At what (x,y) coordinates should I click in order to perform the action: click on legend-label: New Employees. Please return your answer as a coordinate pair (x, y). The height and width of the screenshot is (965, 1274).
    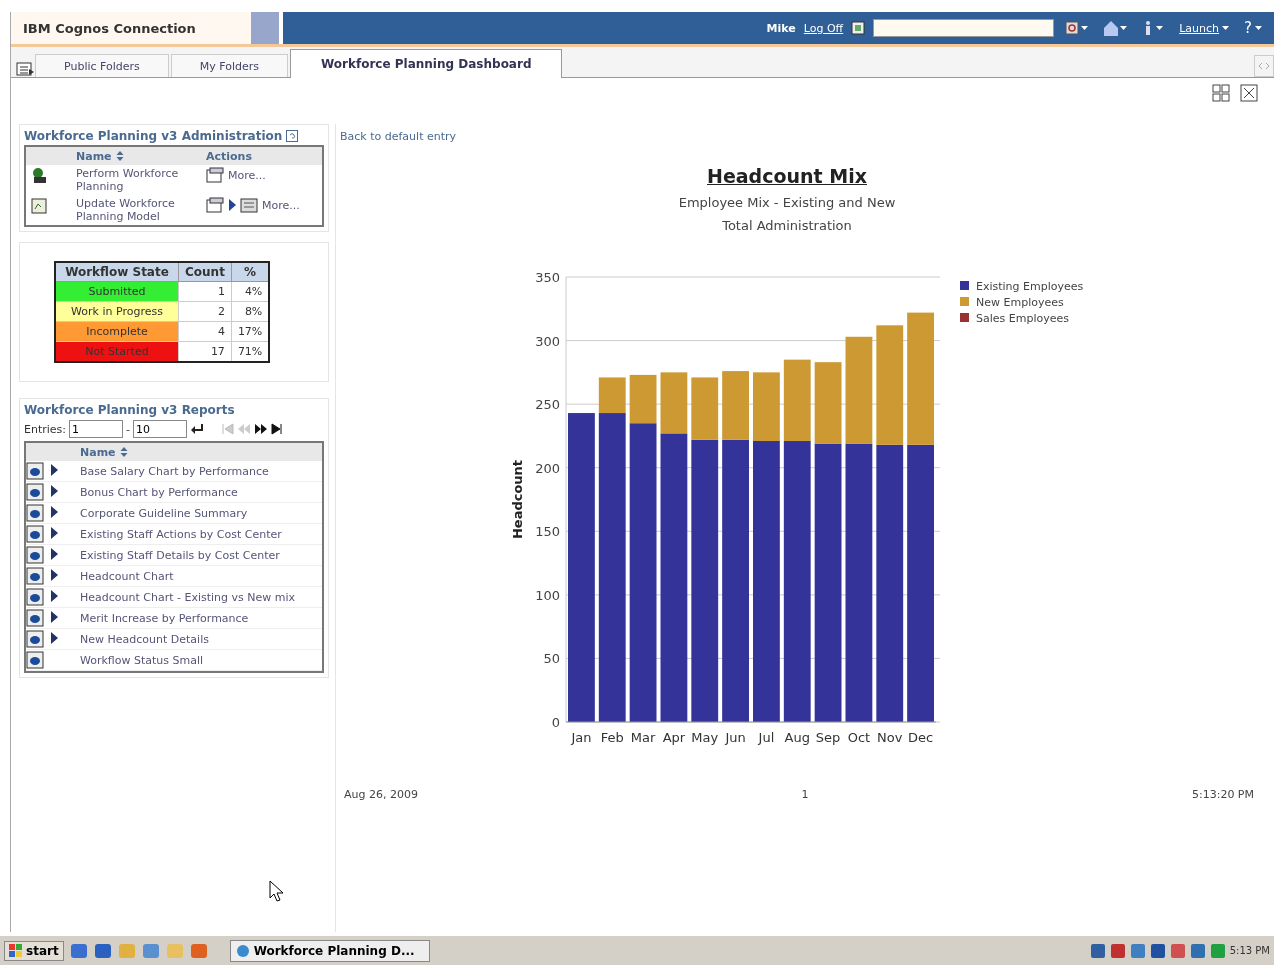
    Looking at the image, I should click on (1020, 302).